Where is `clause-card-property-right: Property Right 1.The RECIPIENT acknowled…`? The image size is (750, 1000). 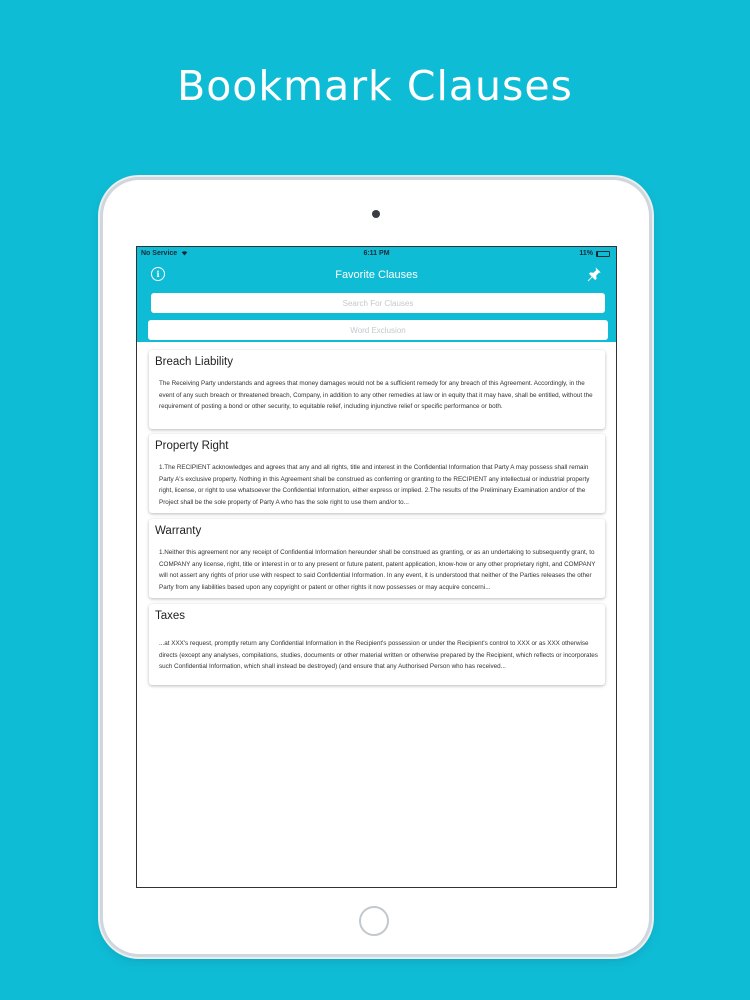 clause-card-property-right: Property Right 1.The RECIPIENT acknowled… is located at coordinates (377, 473).